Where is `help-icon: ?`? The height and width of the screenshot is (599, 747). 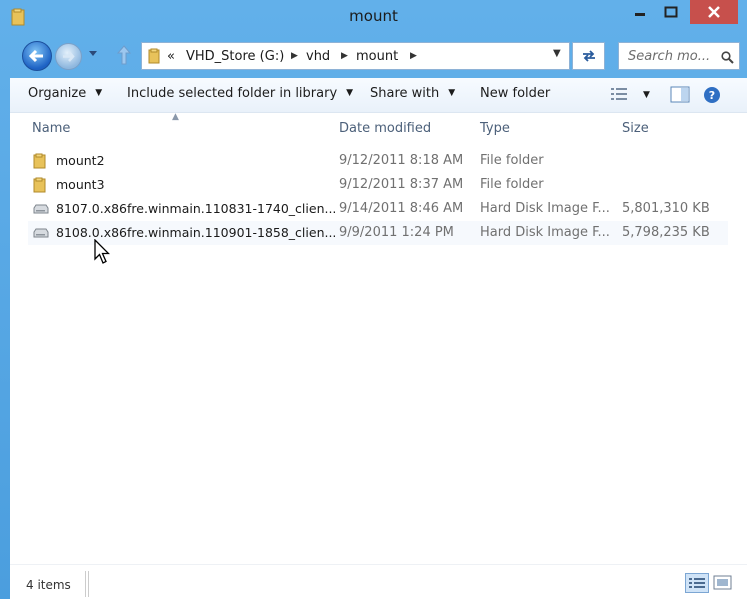 help-icon: ? is located at coordinates (712, 95).